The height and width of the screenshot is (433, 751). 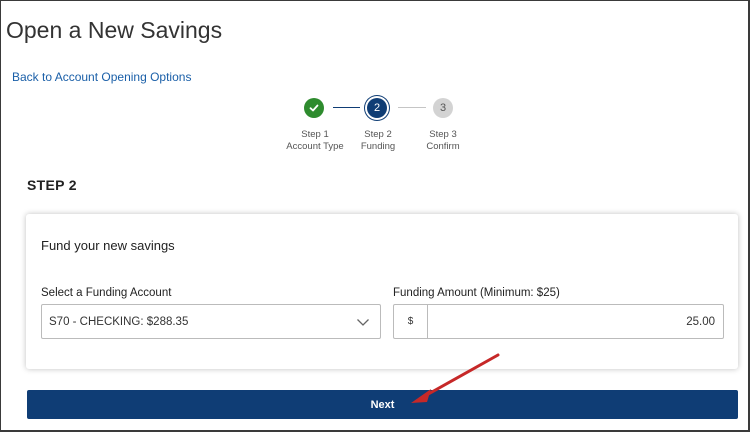 I want to click on back-to-options-link: Back to Account Opening Options, so click(x=101, y=77).